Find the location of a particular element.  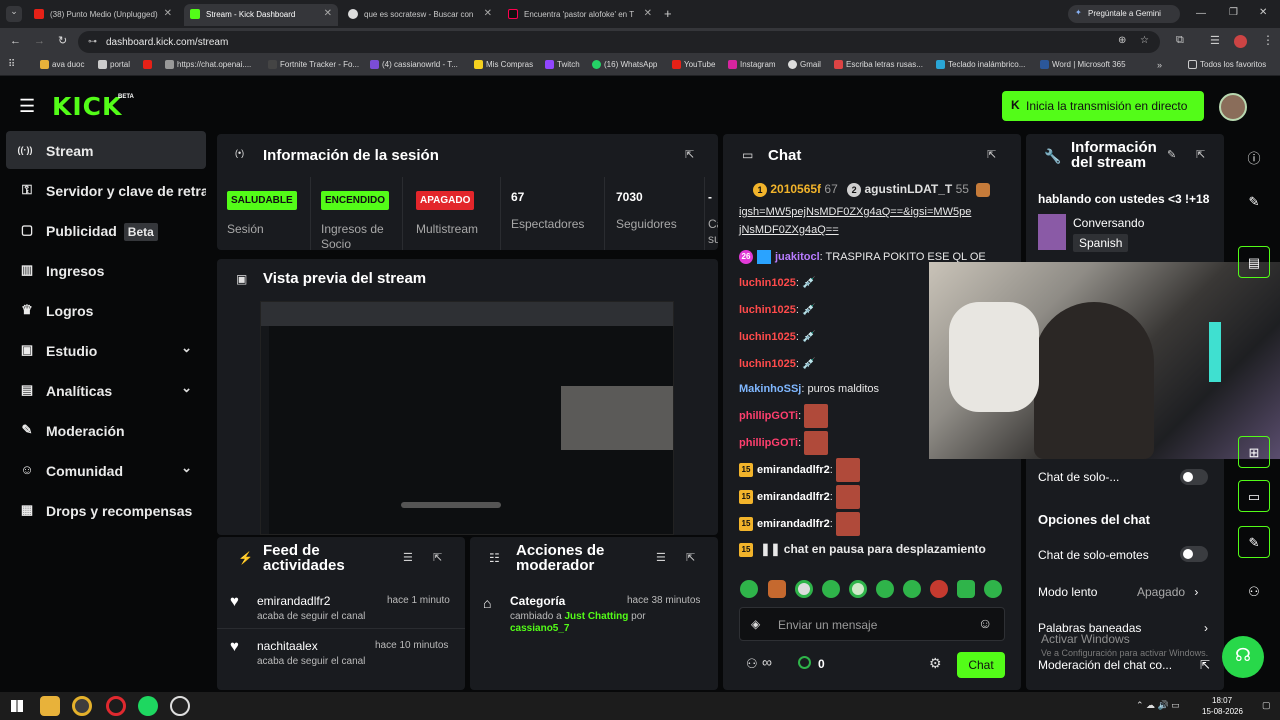

chat-paused-notice: 15 ❚❚ chat en pausa para desplazamiento is located at coordinates (862, 549).